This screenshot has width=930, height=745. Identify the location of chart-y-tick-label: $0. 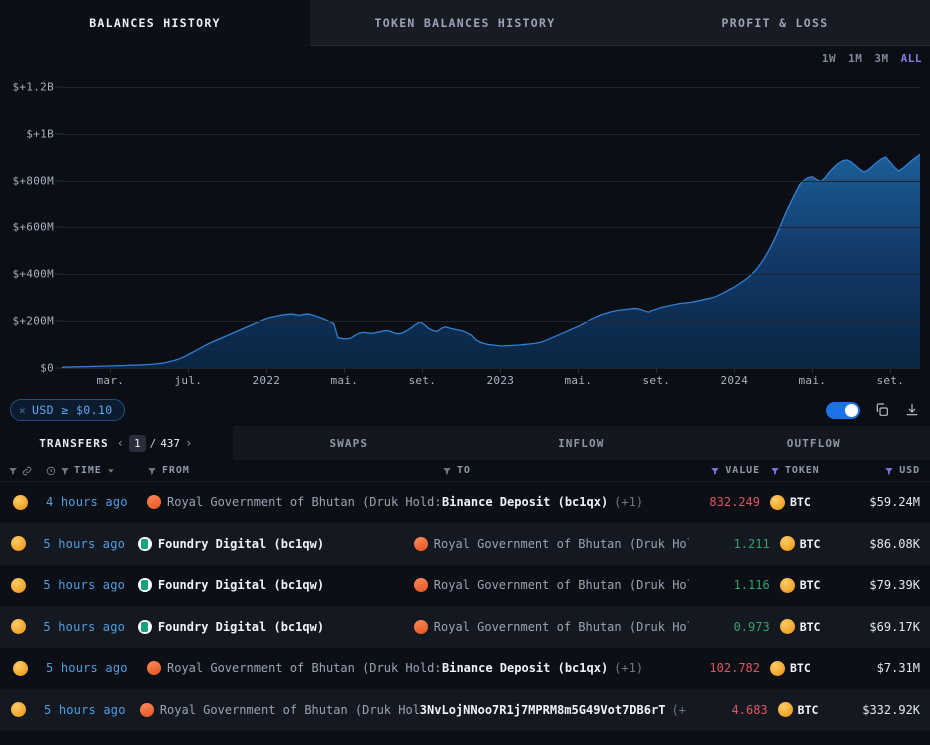
(47, 368).